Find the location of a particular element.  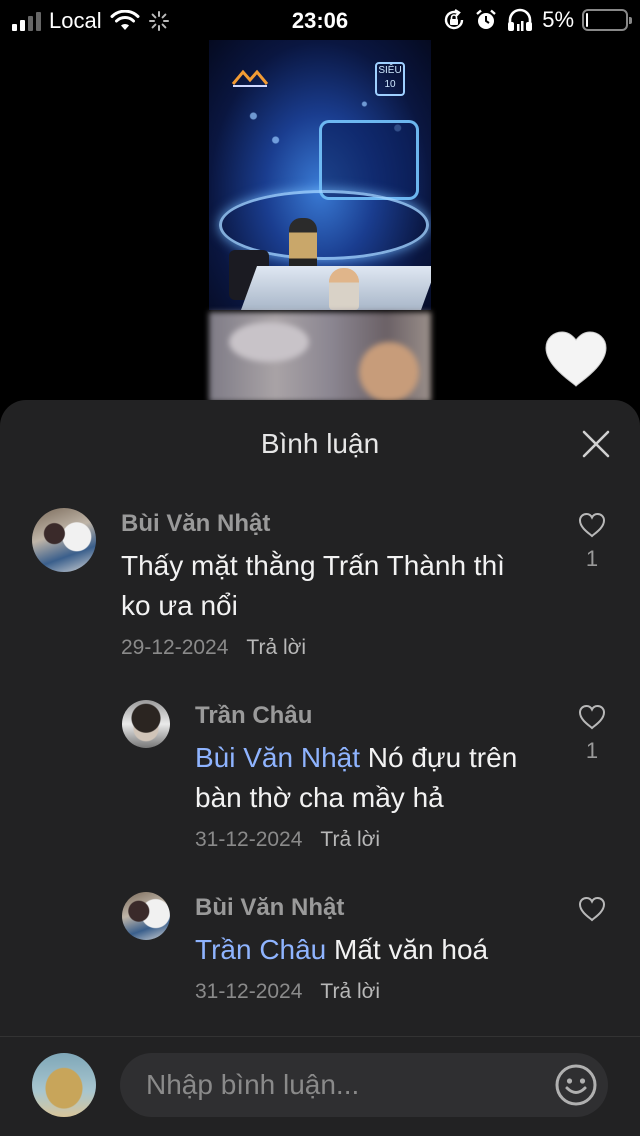

comment-date: 29-12-2024 is located at coordinates (175, 647).